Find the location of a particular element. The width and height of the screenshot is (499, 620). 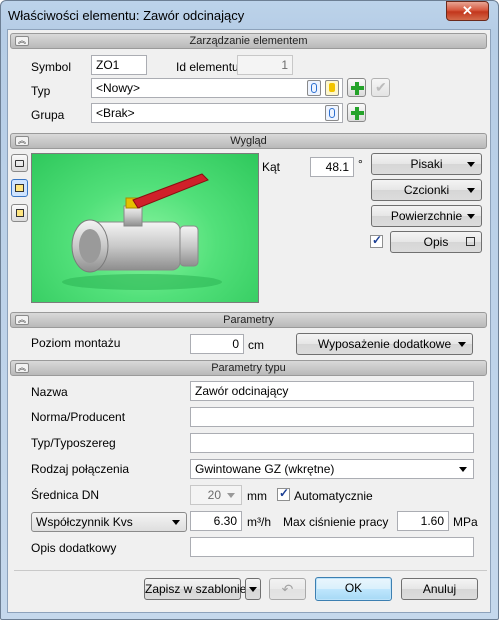

diameter-select: 20 is located at coordinates (216, 495).